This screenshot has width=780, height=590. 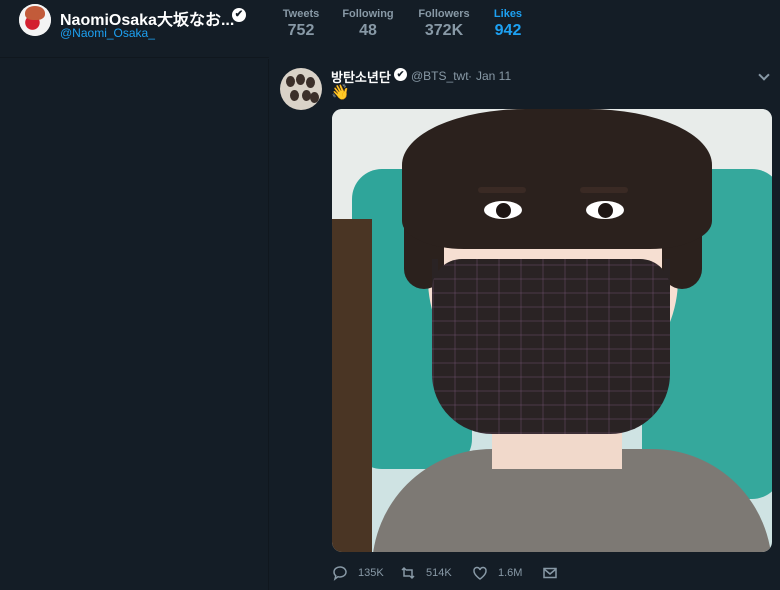 What do you see at coordinates (107, 33) in the screenshot?
I see `profile-handle: @Naomi_Osaka_` at bounding box center [107, 33].